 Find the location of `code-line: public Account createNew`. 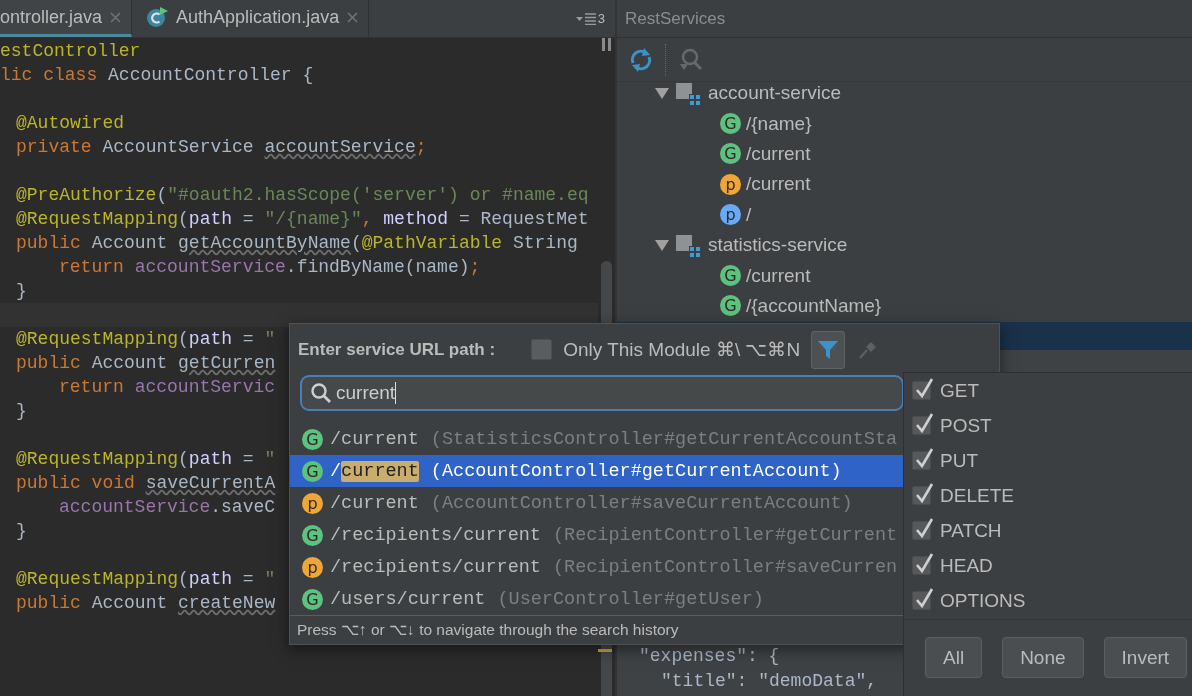

code-line: public Account createNew is located at coordinates (146, 603).